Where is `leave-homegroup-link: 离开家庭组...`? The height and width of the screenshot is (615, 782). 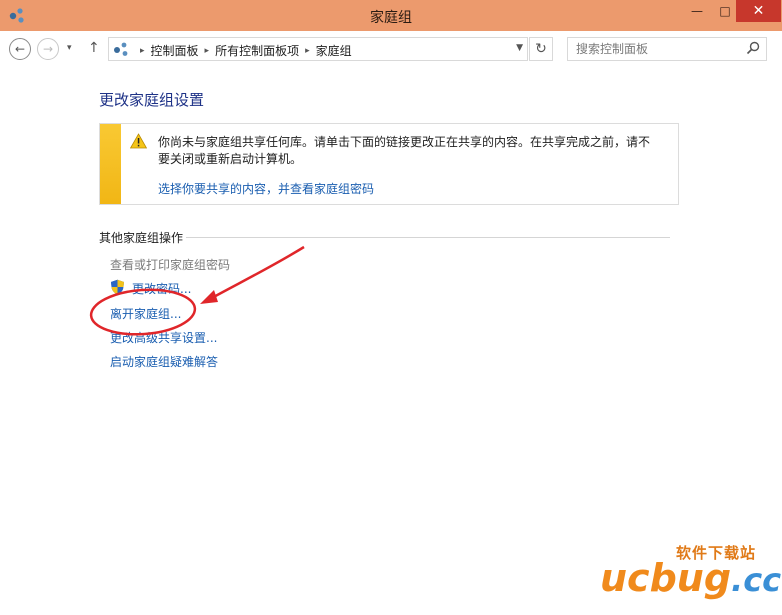 leave-homegroup-link: 离开家庭组... is located at coordinates (145, 313).